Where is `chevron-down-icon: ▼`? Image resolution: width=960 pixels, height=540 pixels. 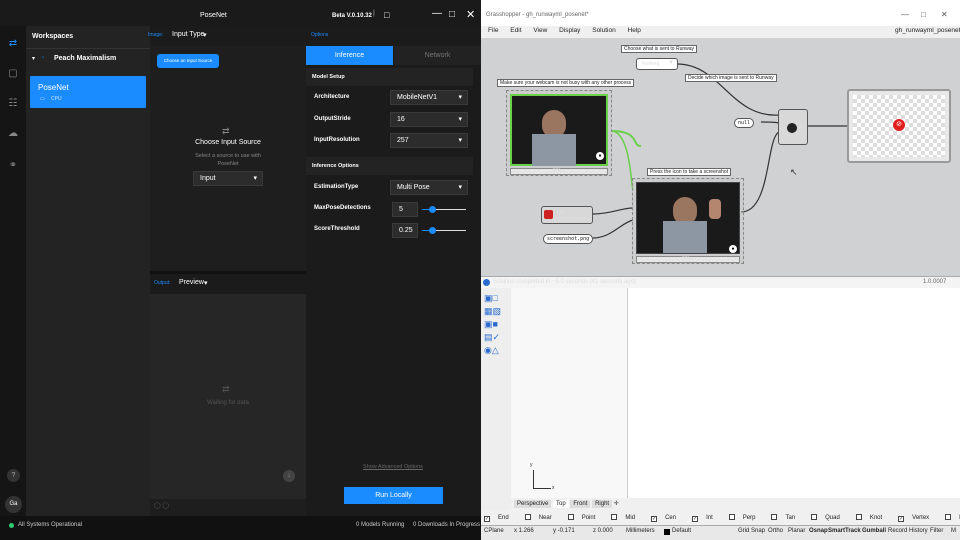
chevron-down-icon: ▼ is located at coordinates (671, 63).